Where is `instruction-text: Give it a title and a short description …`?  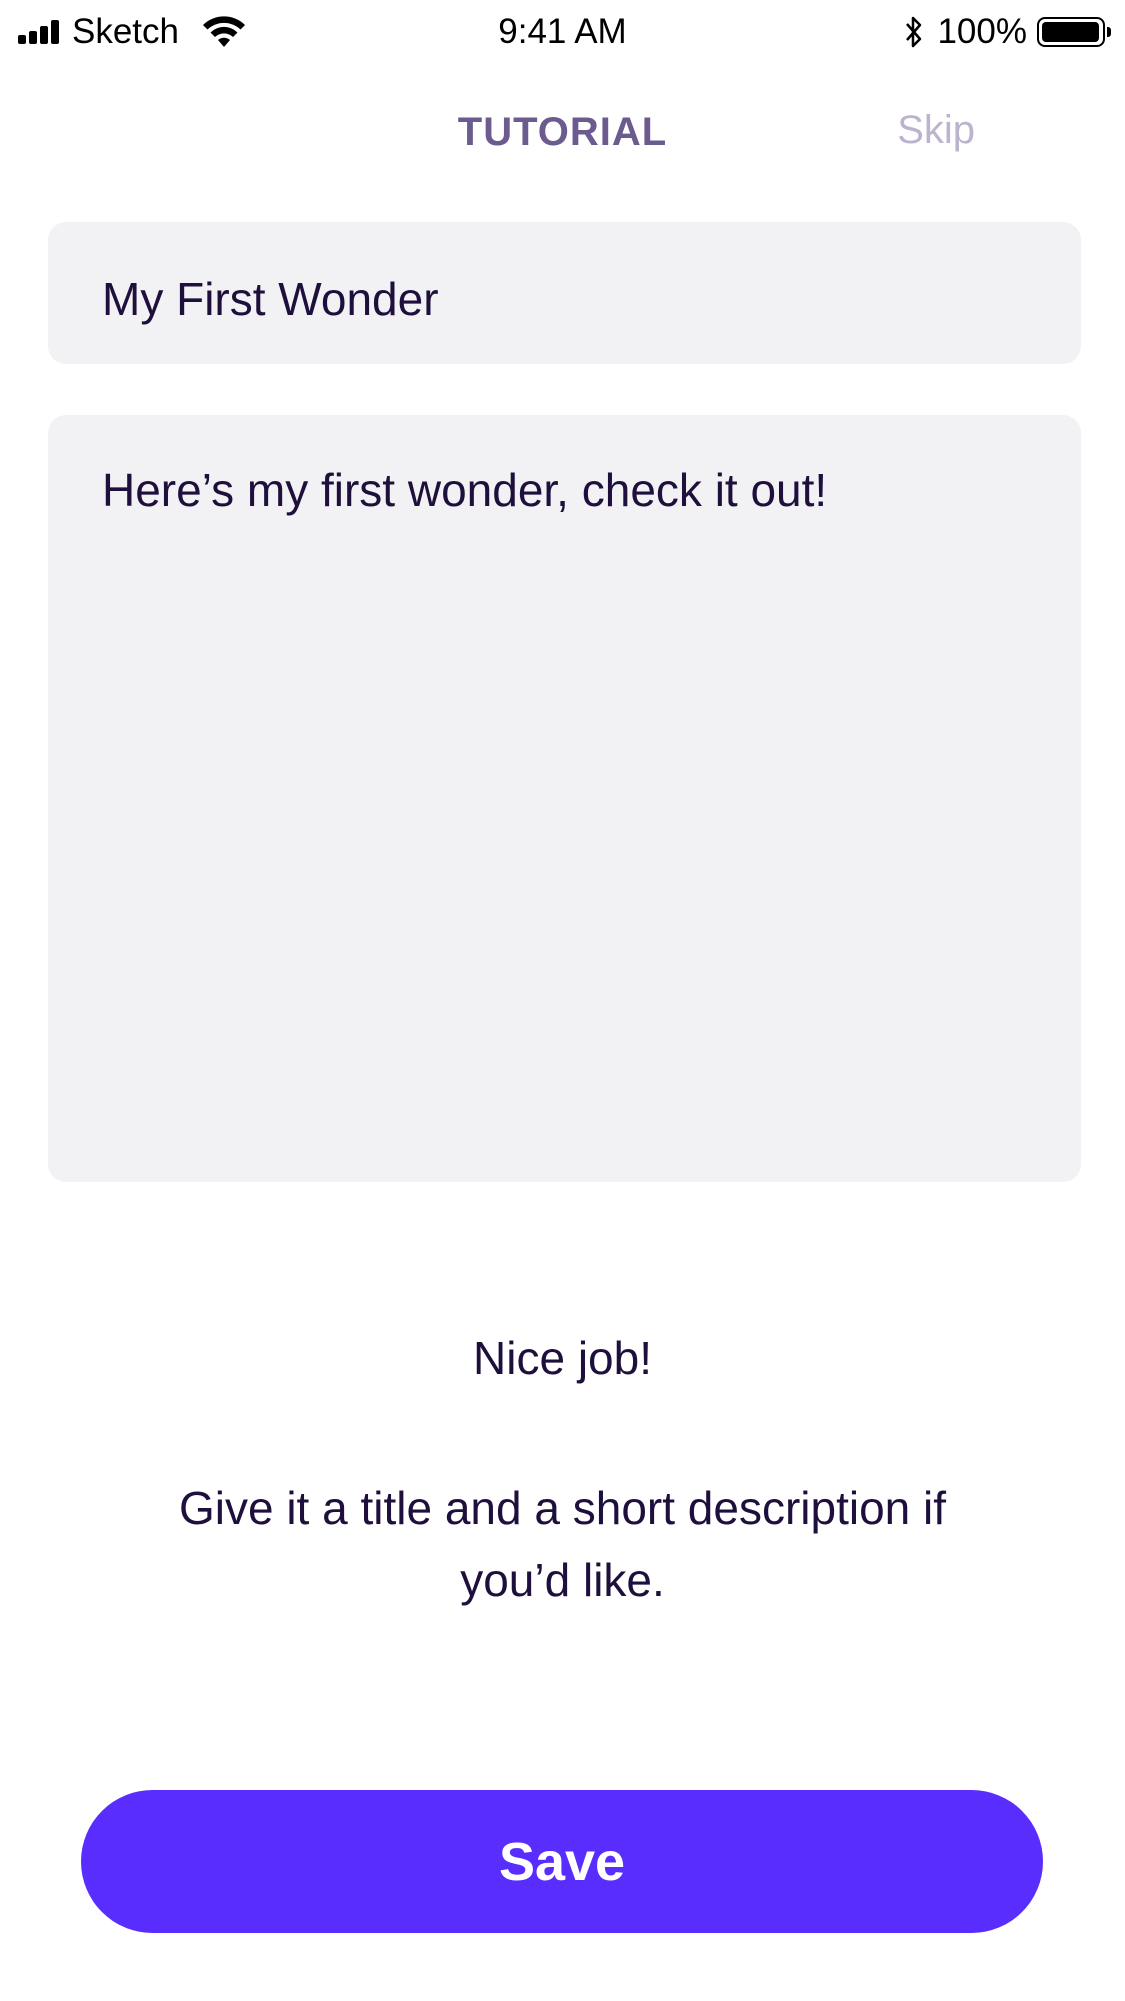
instruction-text: Give it a title and a short description … is located at coordinates (562, 1544).